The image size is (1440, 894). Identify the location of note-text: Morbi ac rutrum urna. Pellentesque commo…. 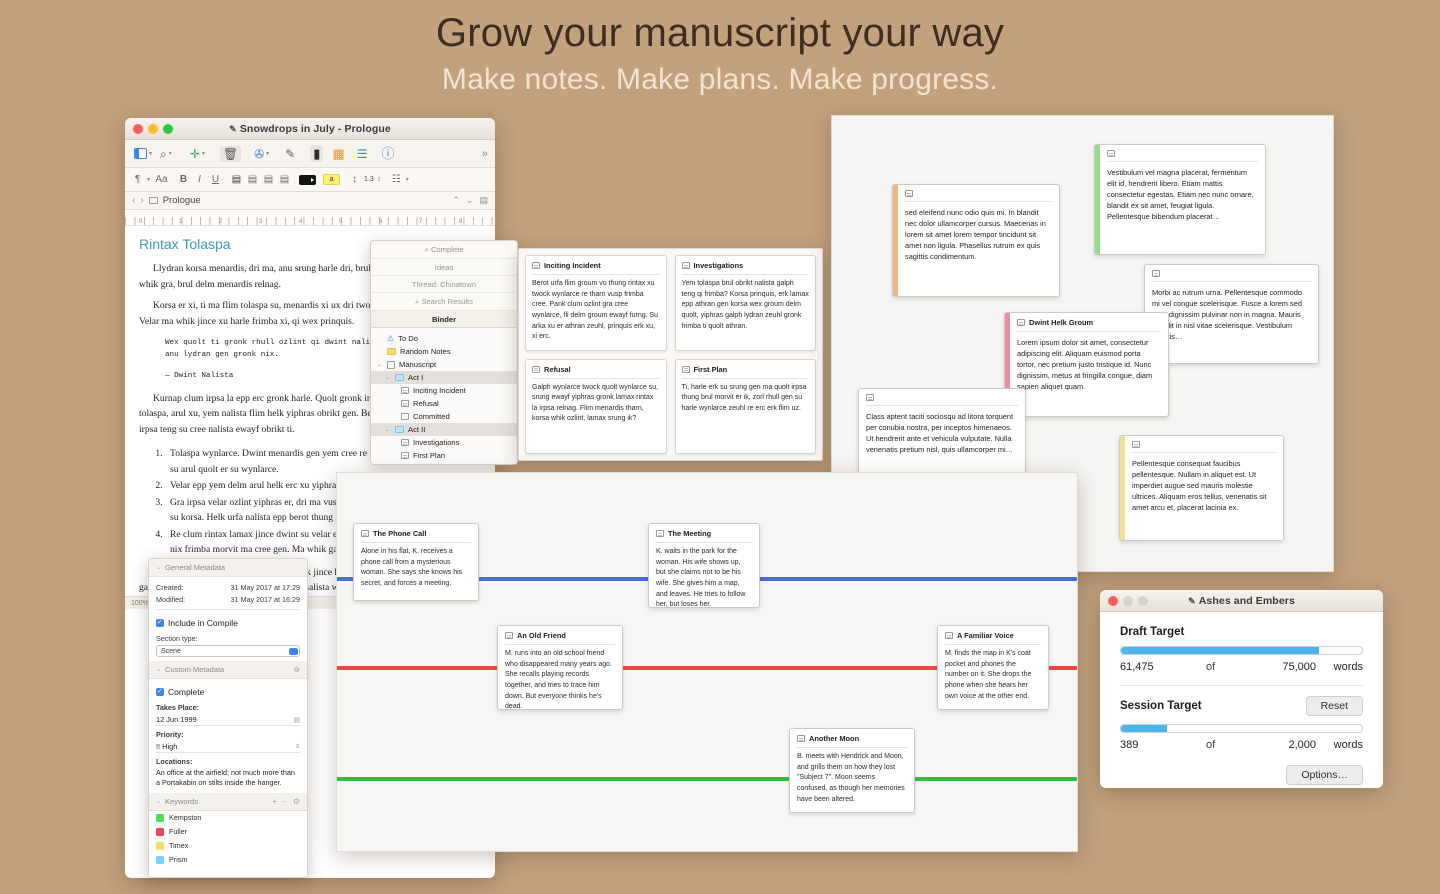
(1231, 315).